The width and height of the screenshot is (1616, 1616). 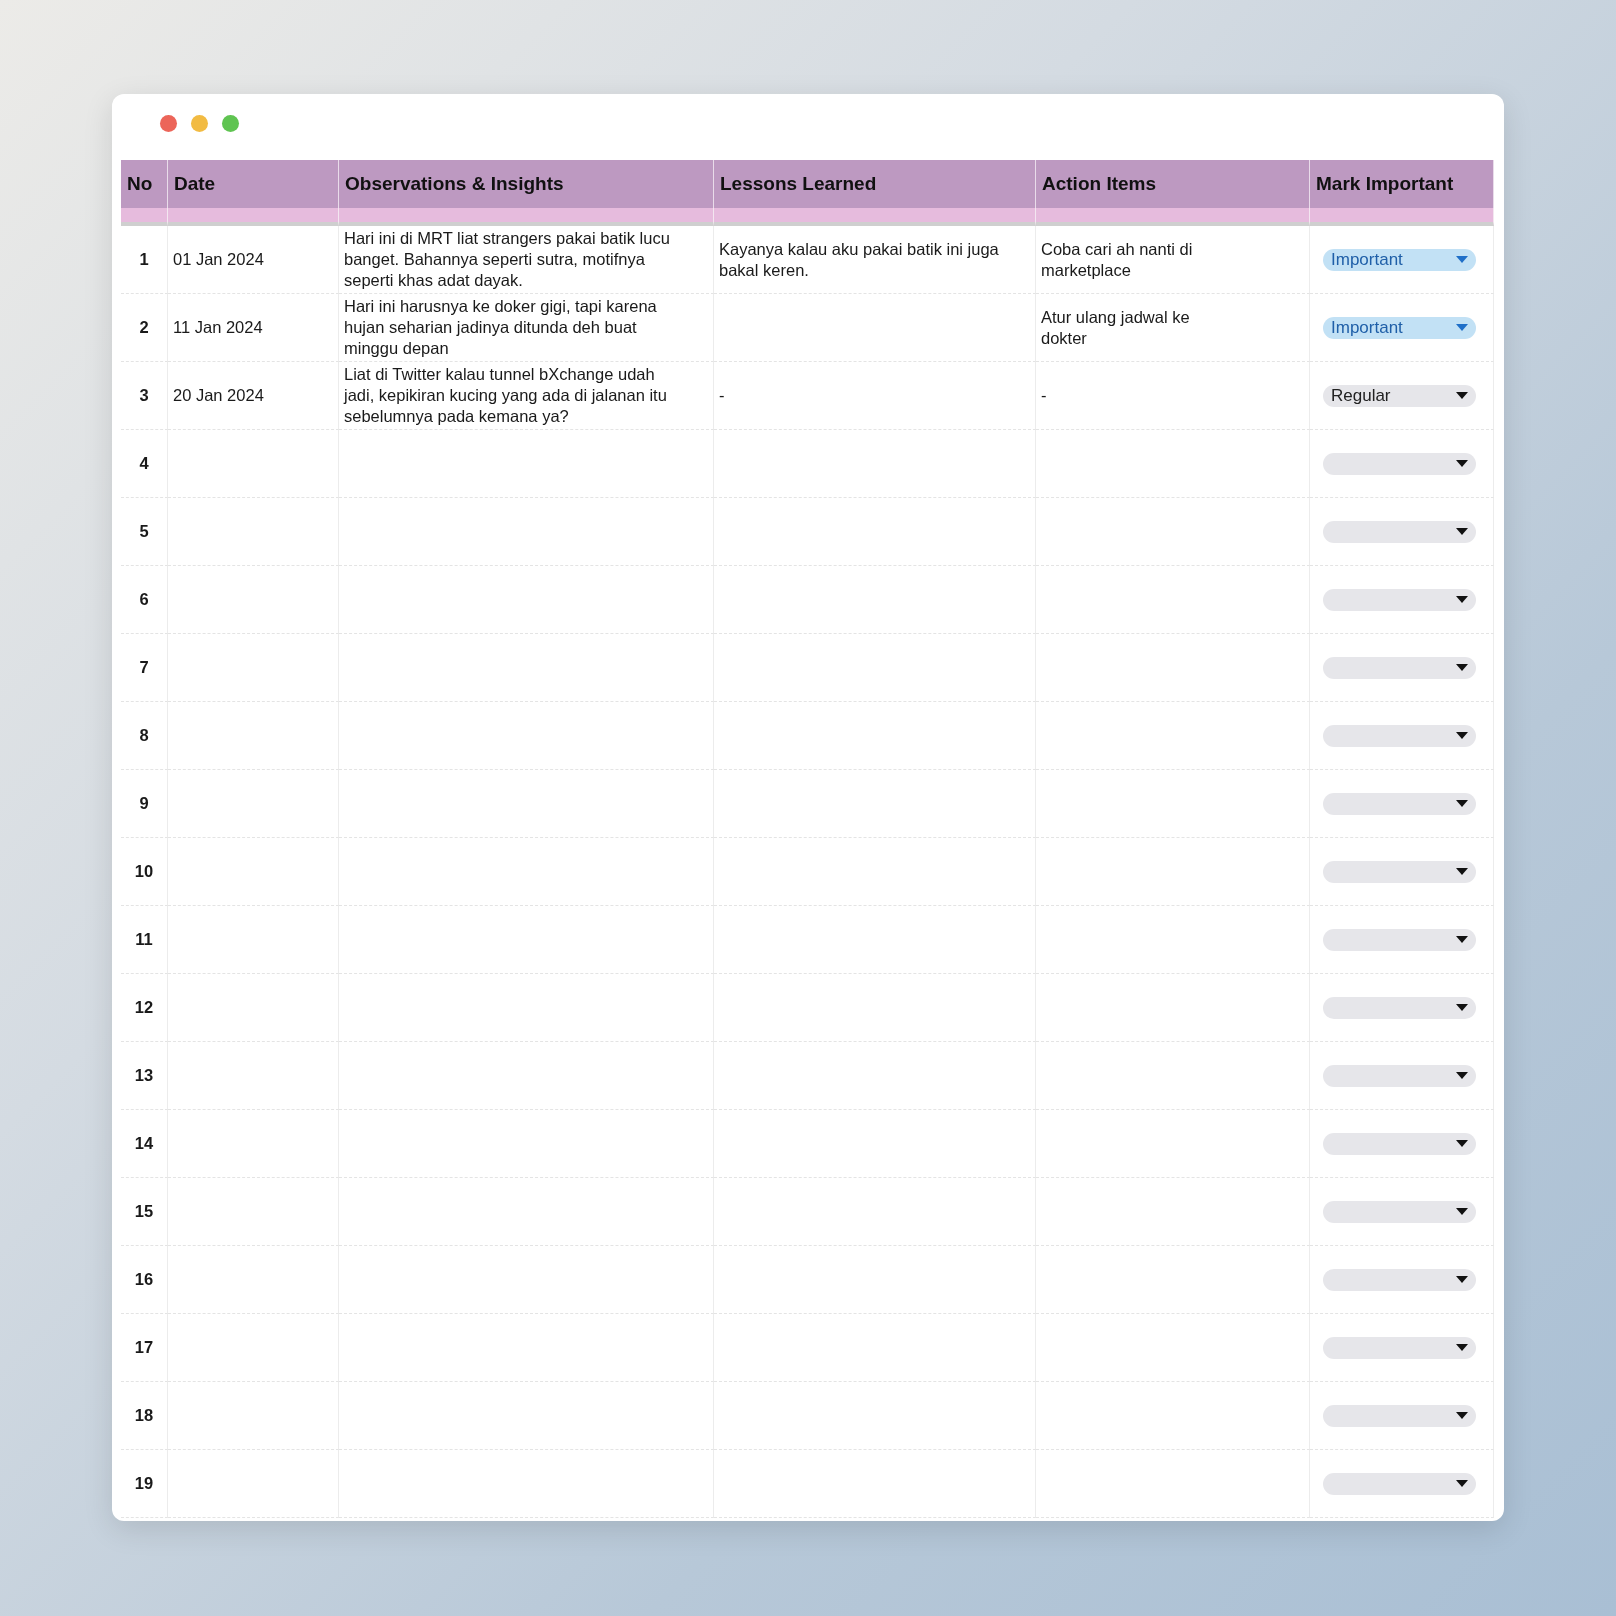 I want to click on table-cell: Hari ini harusnya ke doker gigi, tapi karena hujan seharian jadinya ditunda deh buat minggu depan, so click(x=526, y=328).